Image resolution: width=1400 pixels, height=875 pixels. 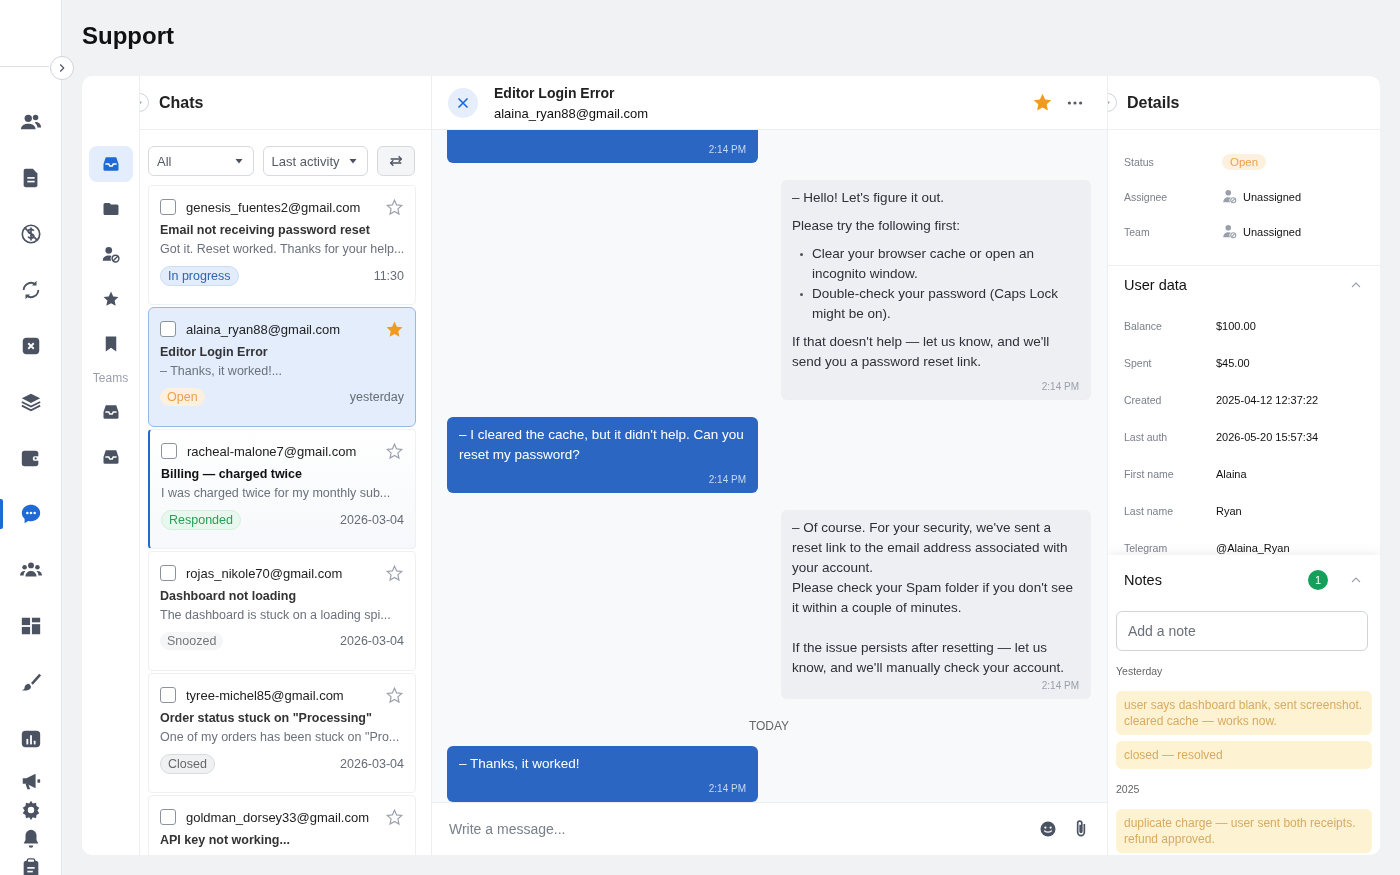 What do you see at coordinates (1229, 510) in the screenshot?
I see `field-value: Ryan` at bounding box center [1229, 510].